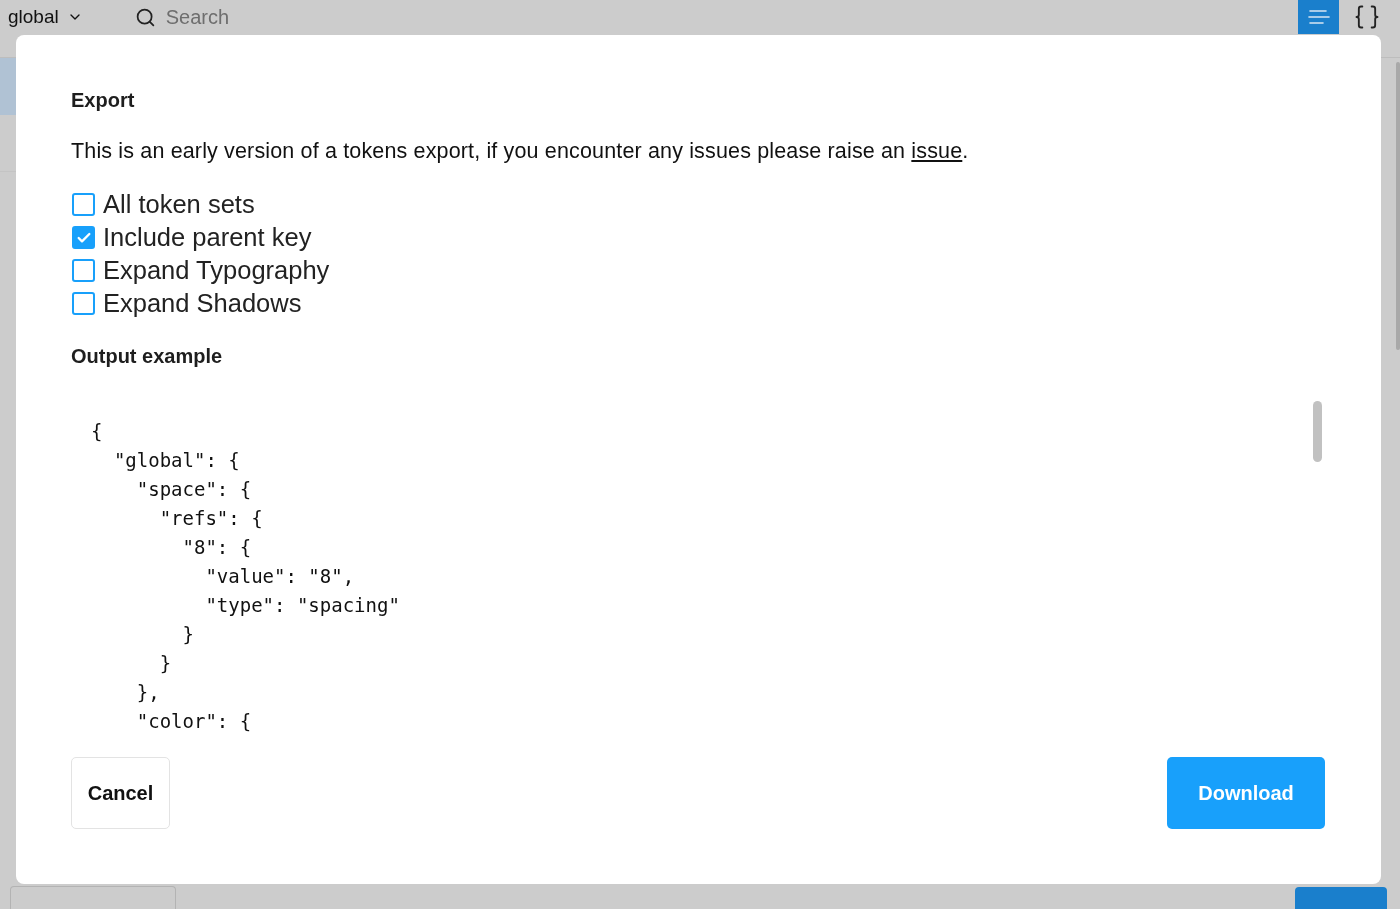  I want to click on code-line: "type": "spacing", so click(302, 605).